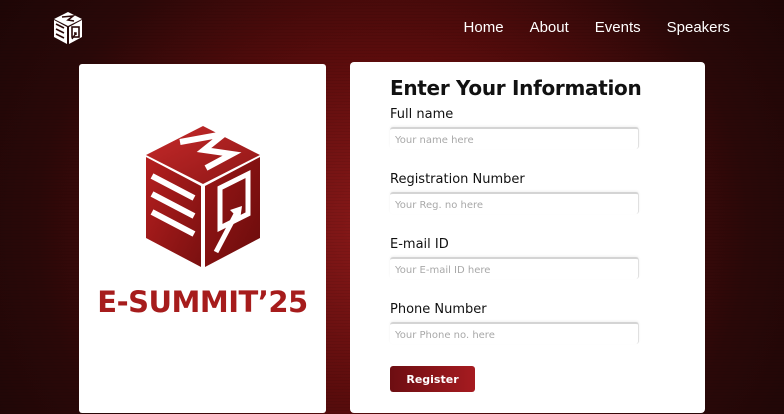 This screenshot has width=784, height=414. What do you see at coordinates (514, 138) in the screenshot?
I see `full-name-input` at bounding box center [514, 138].